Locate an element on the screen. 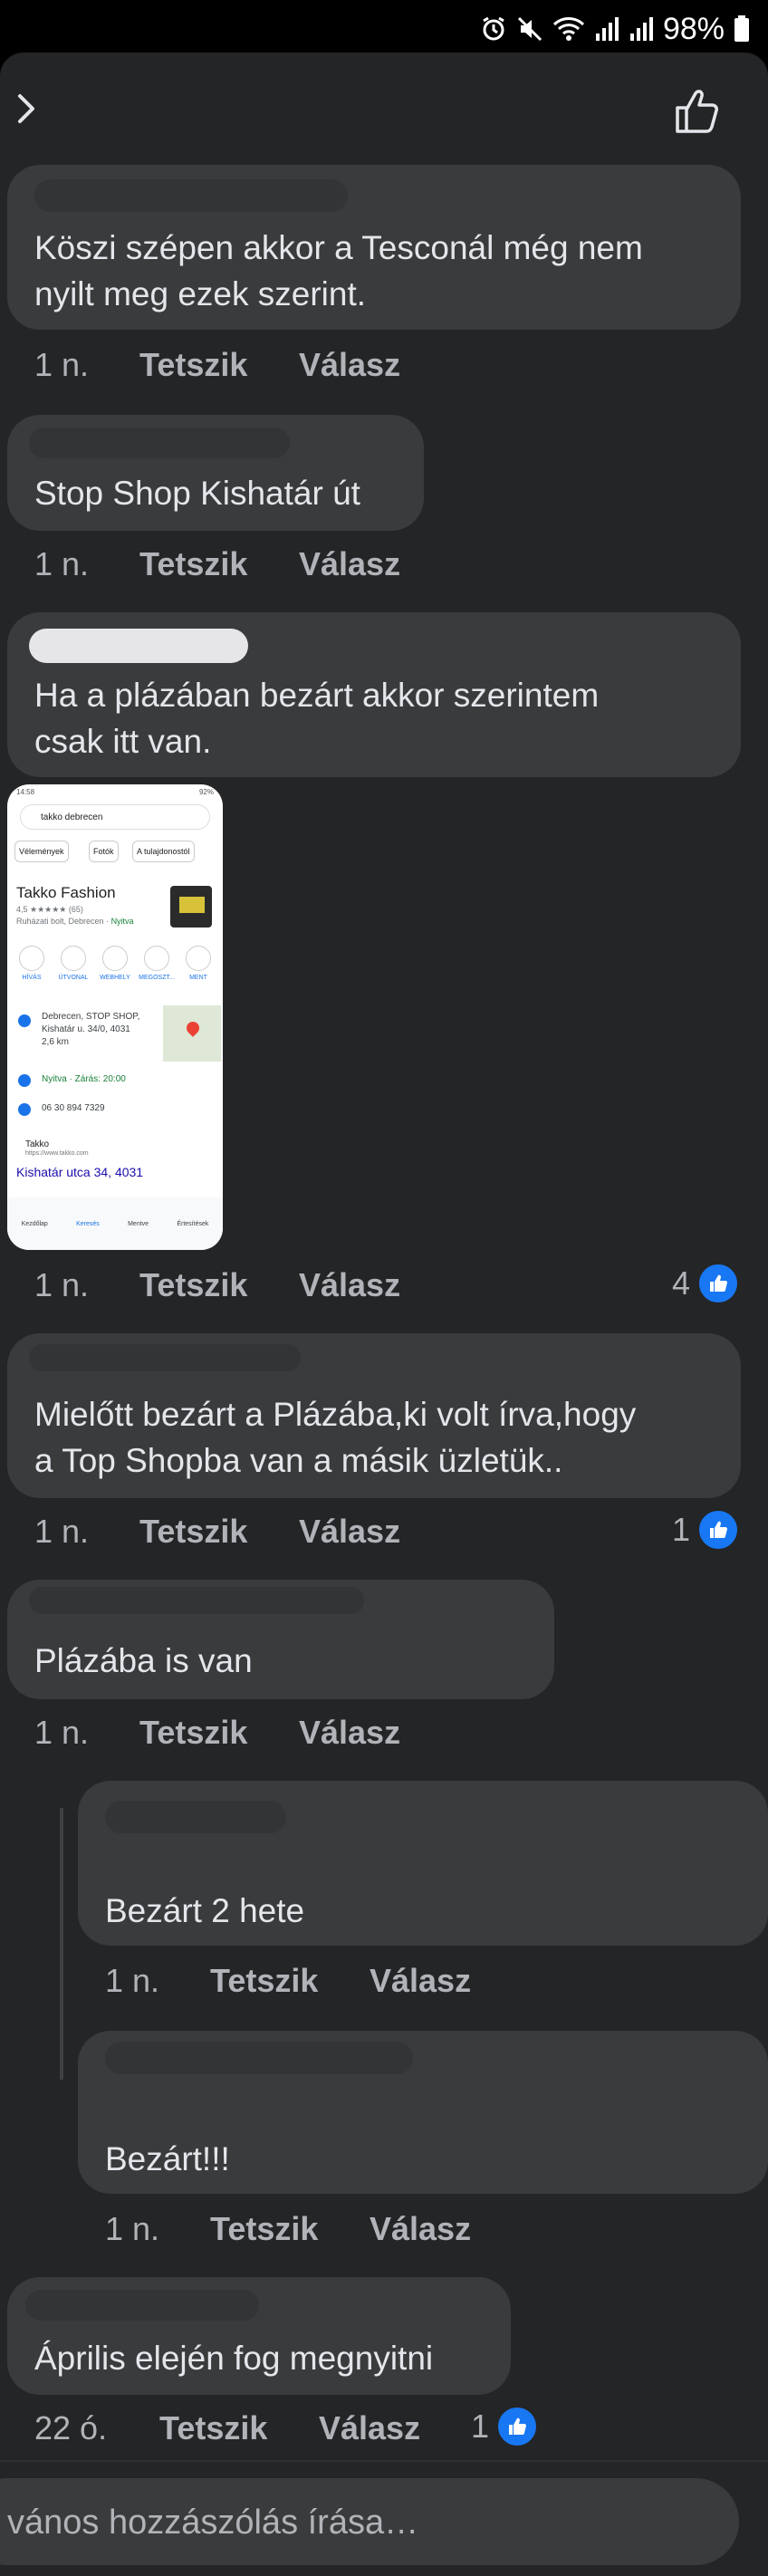 The width and height of the screenshot is (768, 2576). mini-phone: 06 30 894 7329 is located at coordinates (73, 1108).